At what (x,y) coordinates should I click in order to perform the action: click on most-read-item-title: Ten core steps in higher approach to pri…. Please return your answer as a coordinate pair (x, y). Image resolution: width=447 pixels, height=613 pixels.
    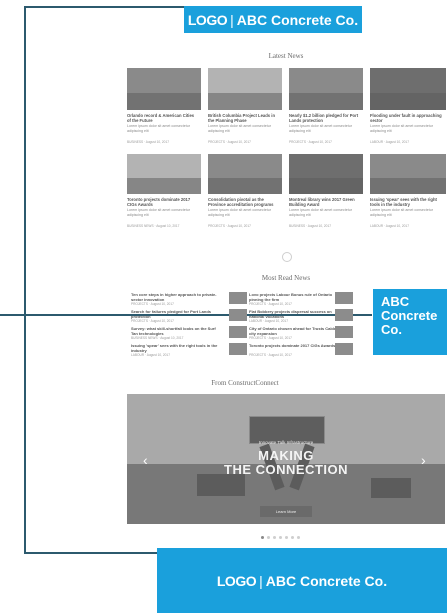
    Looking at the image, I should click on (175, 297).